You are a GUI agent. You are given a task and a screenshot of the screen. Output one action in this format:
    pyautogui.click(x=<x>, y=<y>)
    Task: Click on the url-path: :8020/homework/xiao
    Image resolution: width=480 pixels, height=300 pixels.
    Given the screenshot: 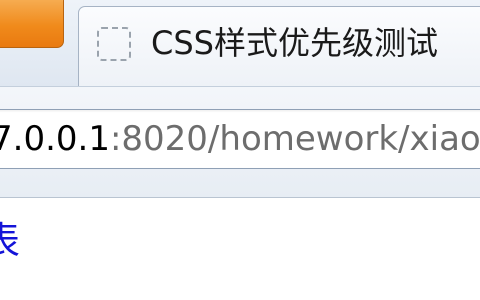 What is the action you would take?
    pyautogui.click(x=294, y=139)
    